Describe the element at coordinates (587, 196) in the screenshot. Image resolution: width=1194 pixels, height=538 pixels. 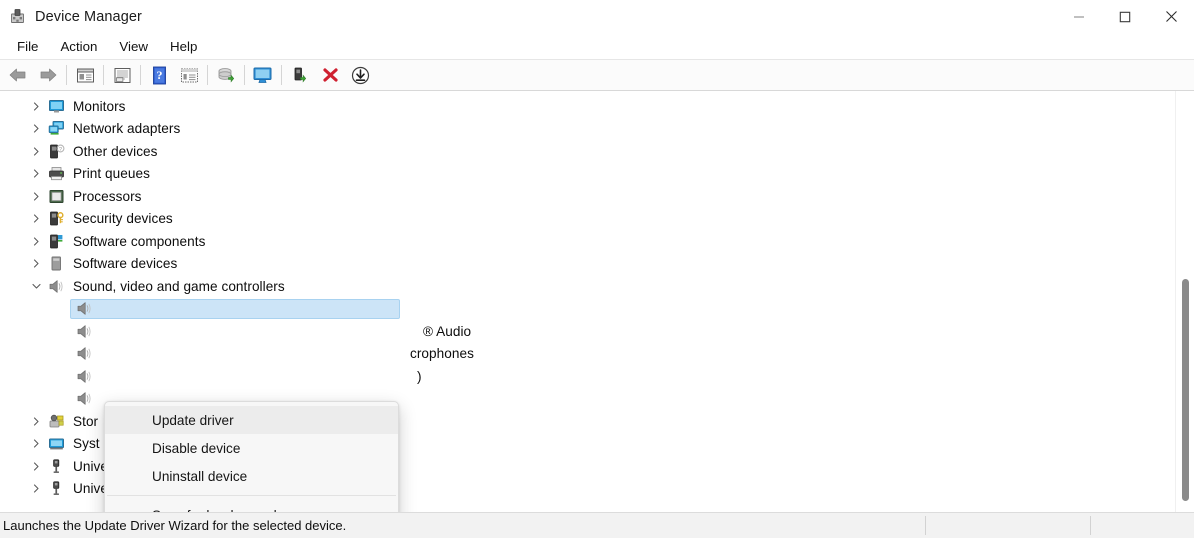
I see `tree-item-processors: Processors` at that location.